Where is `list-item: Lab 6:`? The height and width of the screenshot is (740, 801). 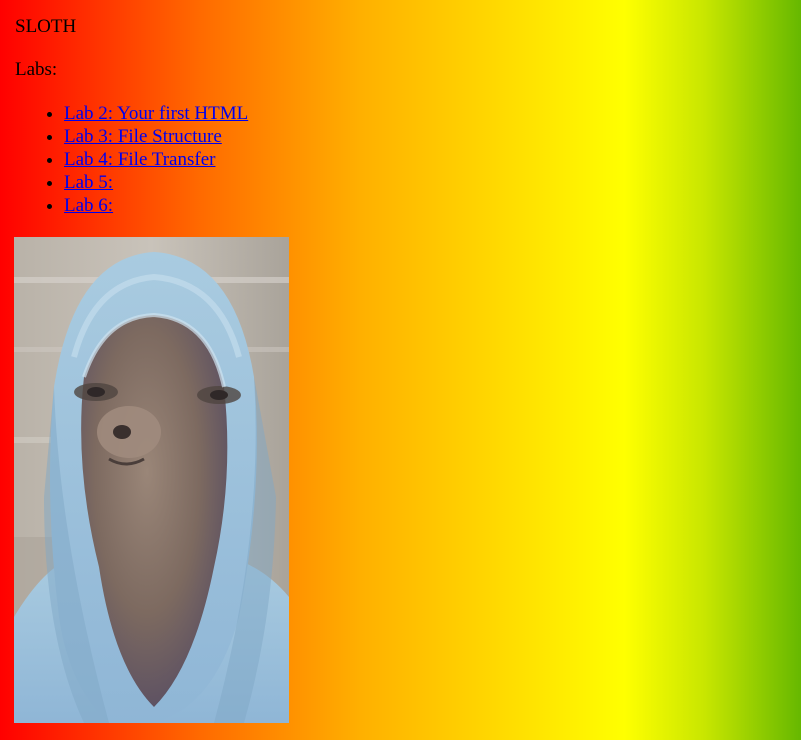 list-item: Lab 6: is located at coordinates (156, 205).